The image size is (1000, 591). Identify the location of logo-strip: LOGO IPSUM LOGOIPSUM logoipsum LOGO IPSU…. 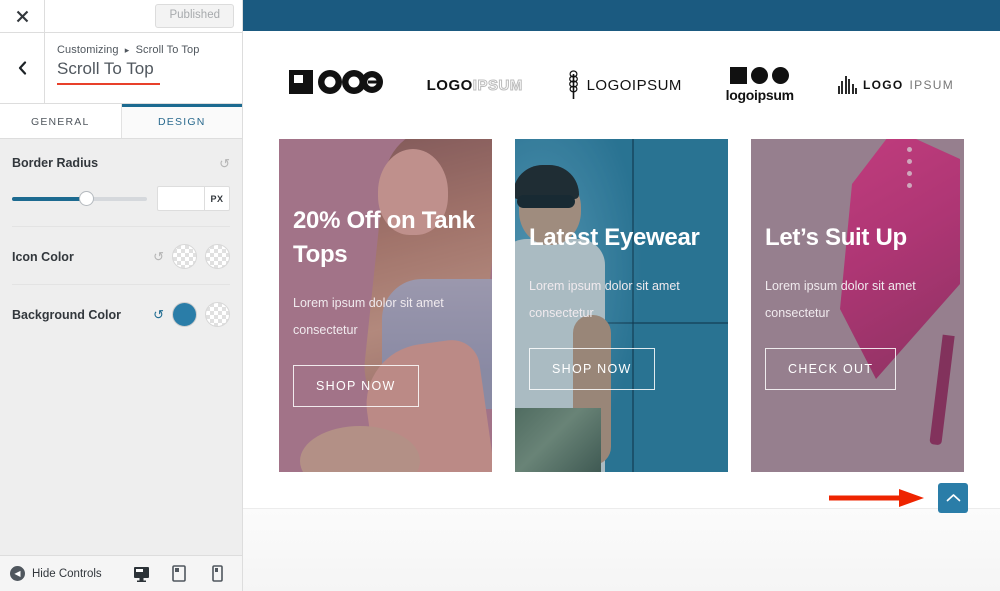
(621, 85).